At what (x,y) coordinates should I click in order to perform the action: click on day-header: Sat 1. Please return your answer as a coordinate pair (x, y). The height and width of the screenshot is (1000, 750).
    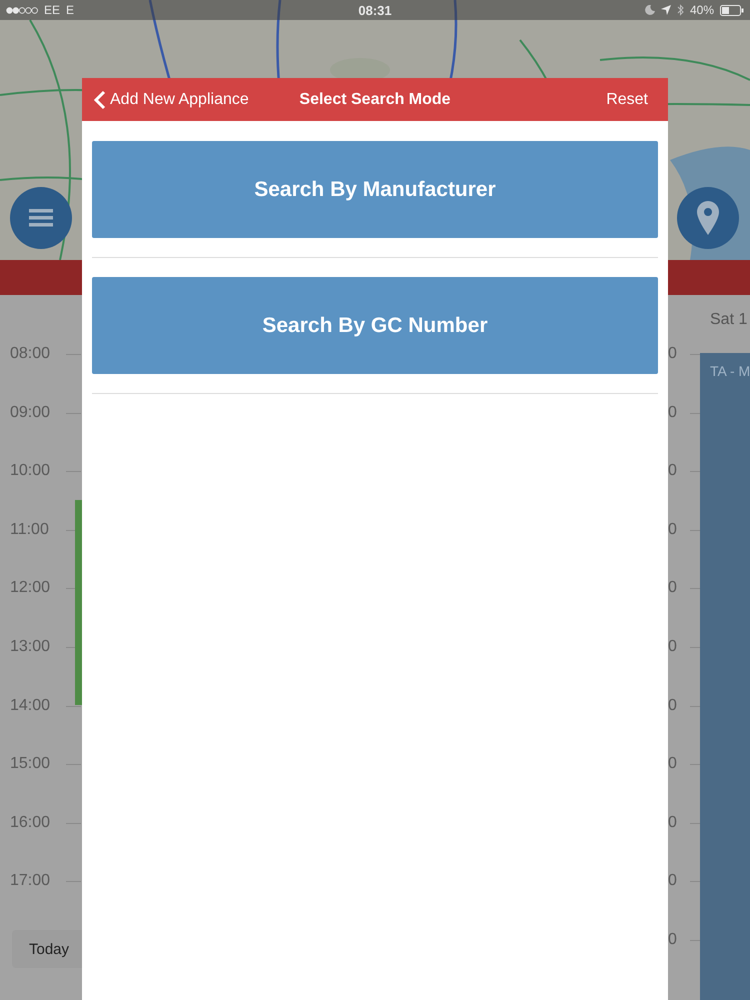
    Looking at the image, I should click on (729, 319).